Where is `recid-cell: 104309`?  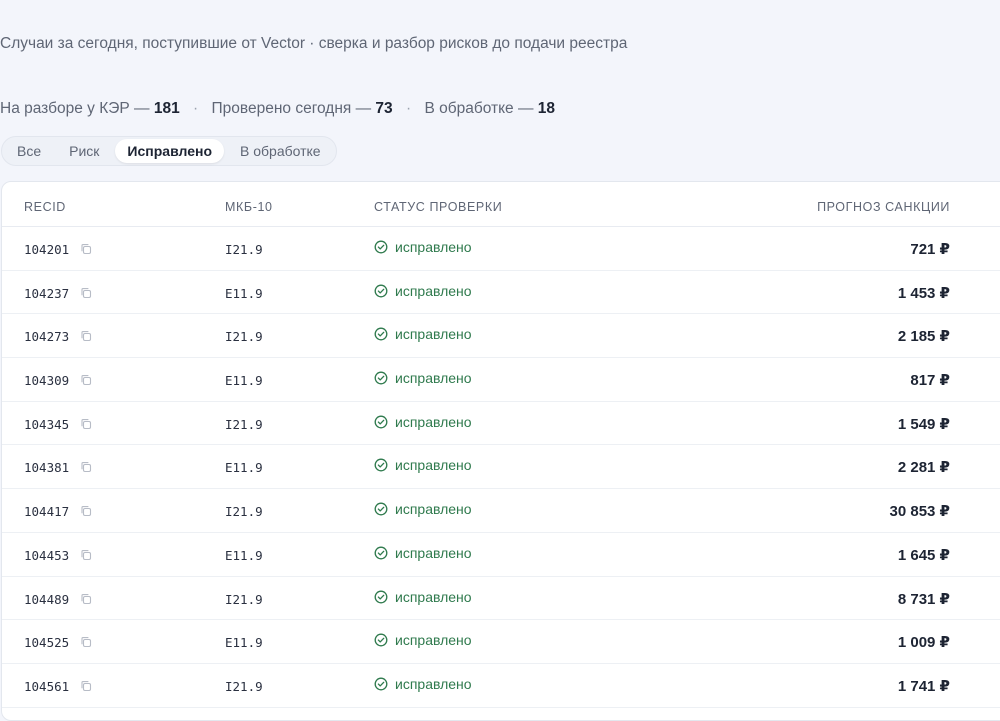 recid-cell: 104309 is located at coordinates (47, 381).